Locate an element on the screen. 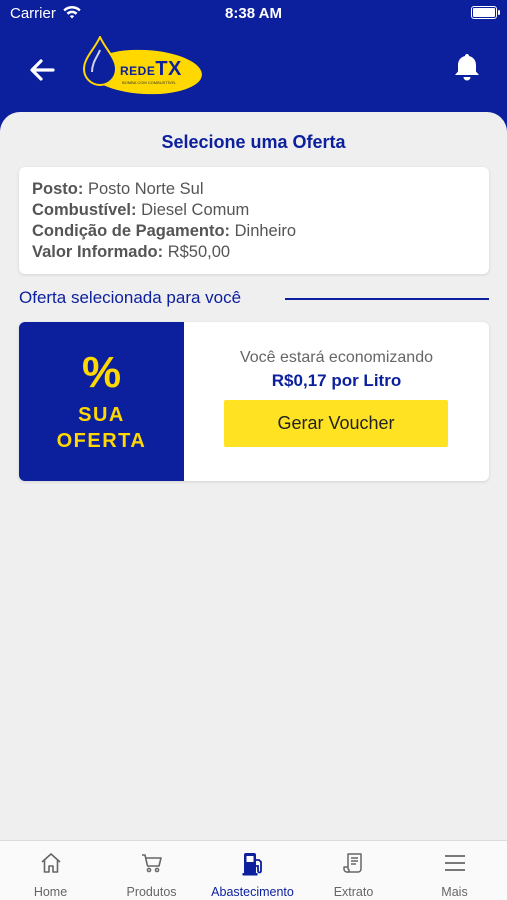  logo-text-rede: REDE is located at coordinates (138, 71).